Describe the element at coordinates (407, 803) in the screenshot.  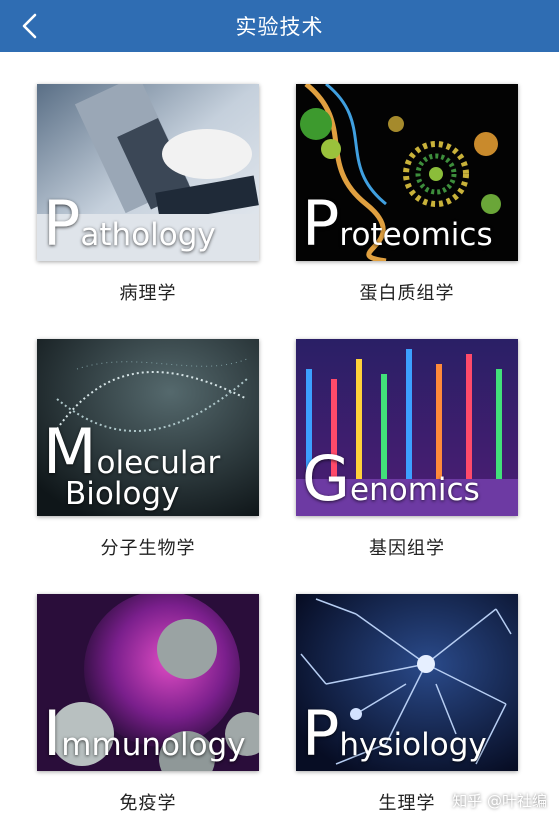
I see `card-caption: 生理学` at that location.